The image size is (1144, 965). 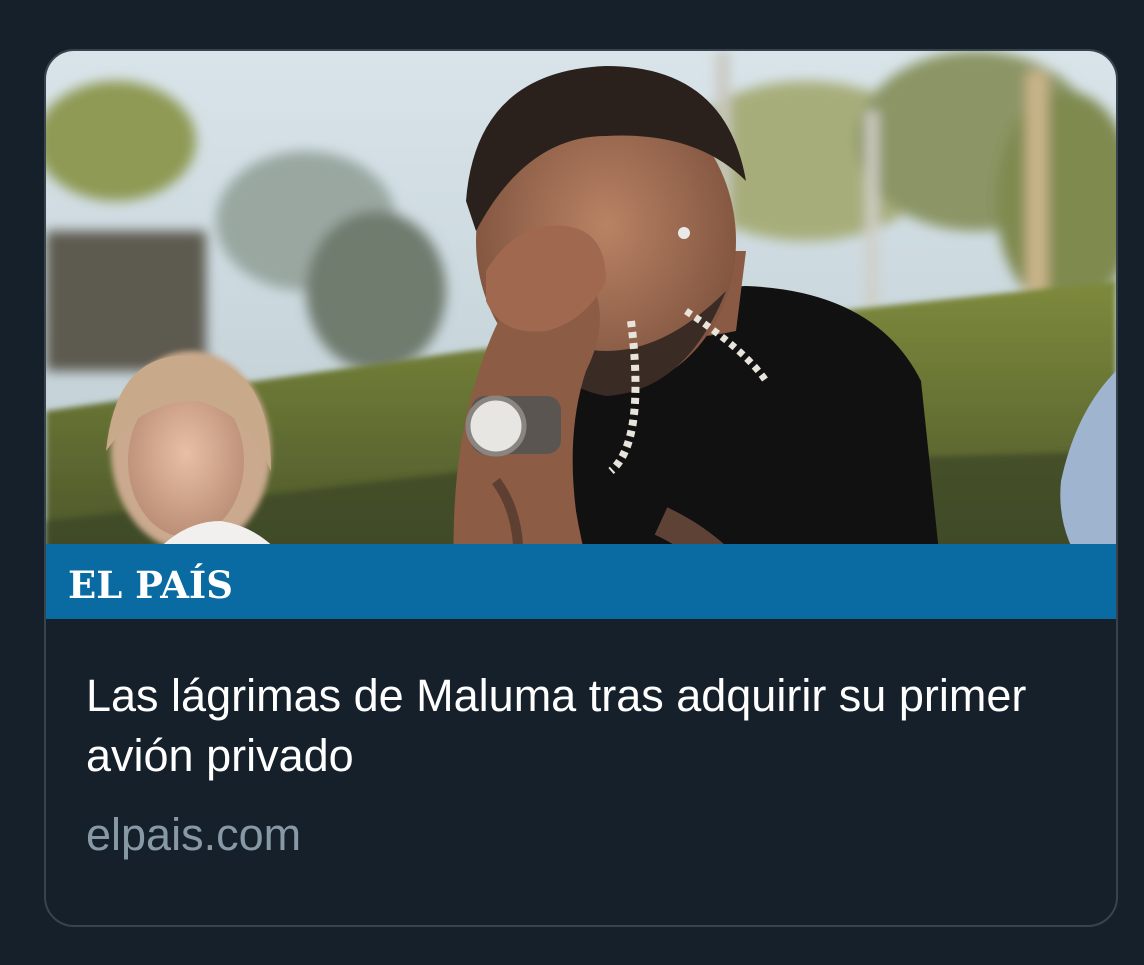 What do you see at coordinates (194, 834) in the screenshot?
I see `article-domain: elpais.com` at bounding box center [194, 834].